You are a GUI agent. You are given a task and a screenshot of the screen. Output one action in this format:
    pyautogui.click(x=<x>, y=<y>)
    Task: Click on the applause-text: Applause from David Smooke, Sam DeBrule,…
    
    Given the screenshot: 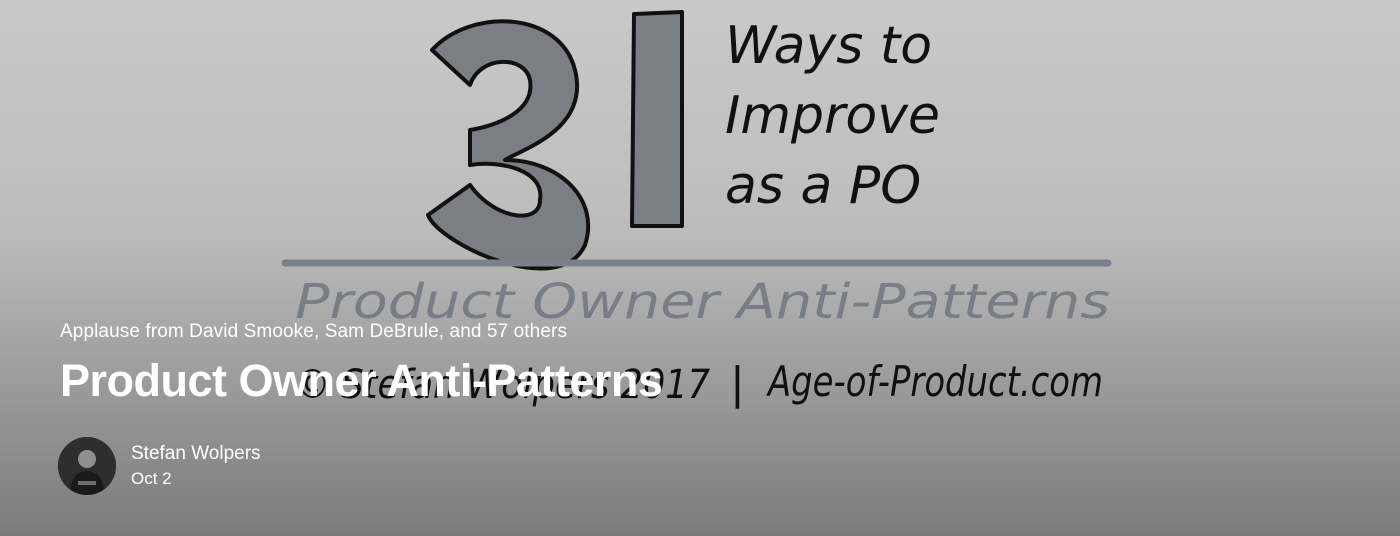 What is the action you would take?
    pyautogui.click(x=314, y=331)
    